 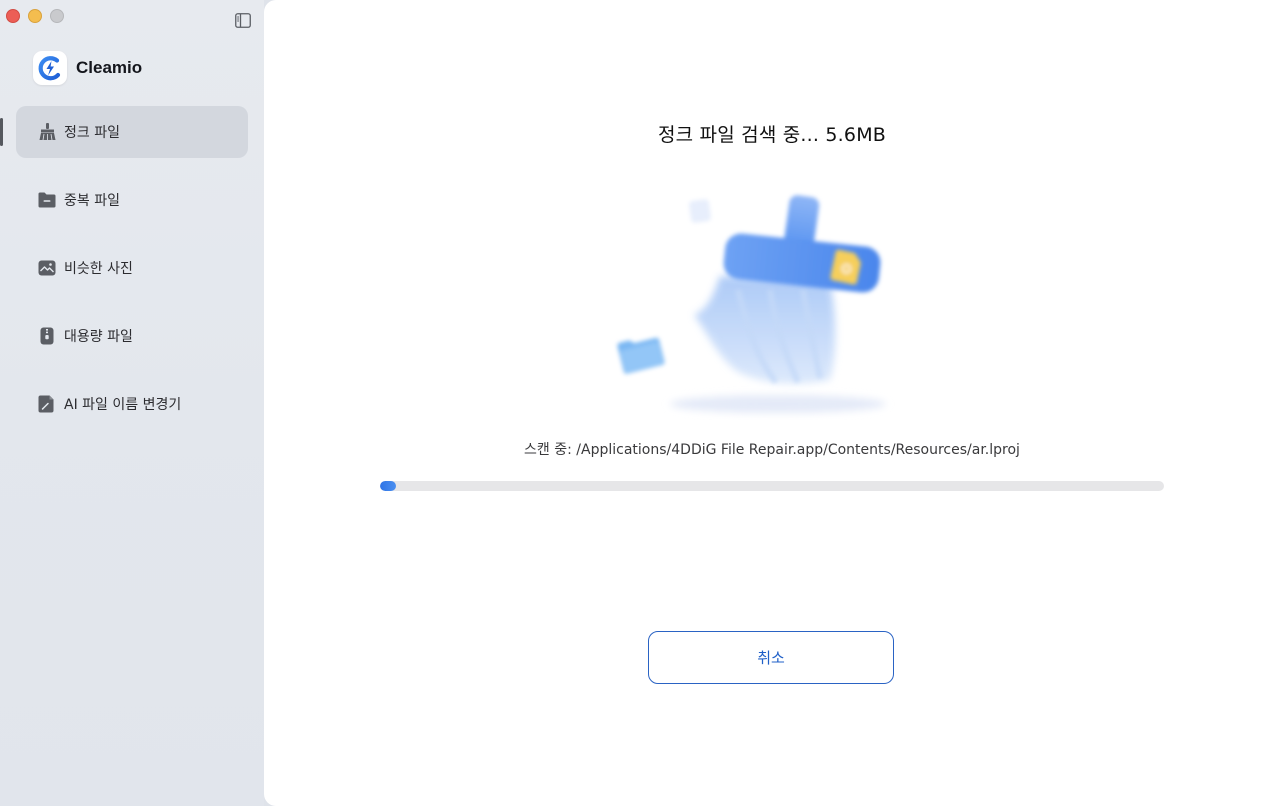 I want to click on scan-status-title: 정크 파일 검색 중... 5.6MB, so click(x=772, y=135).